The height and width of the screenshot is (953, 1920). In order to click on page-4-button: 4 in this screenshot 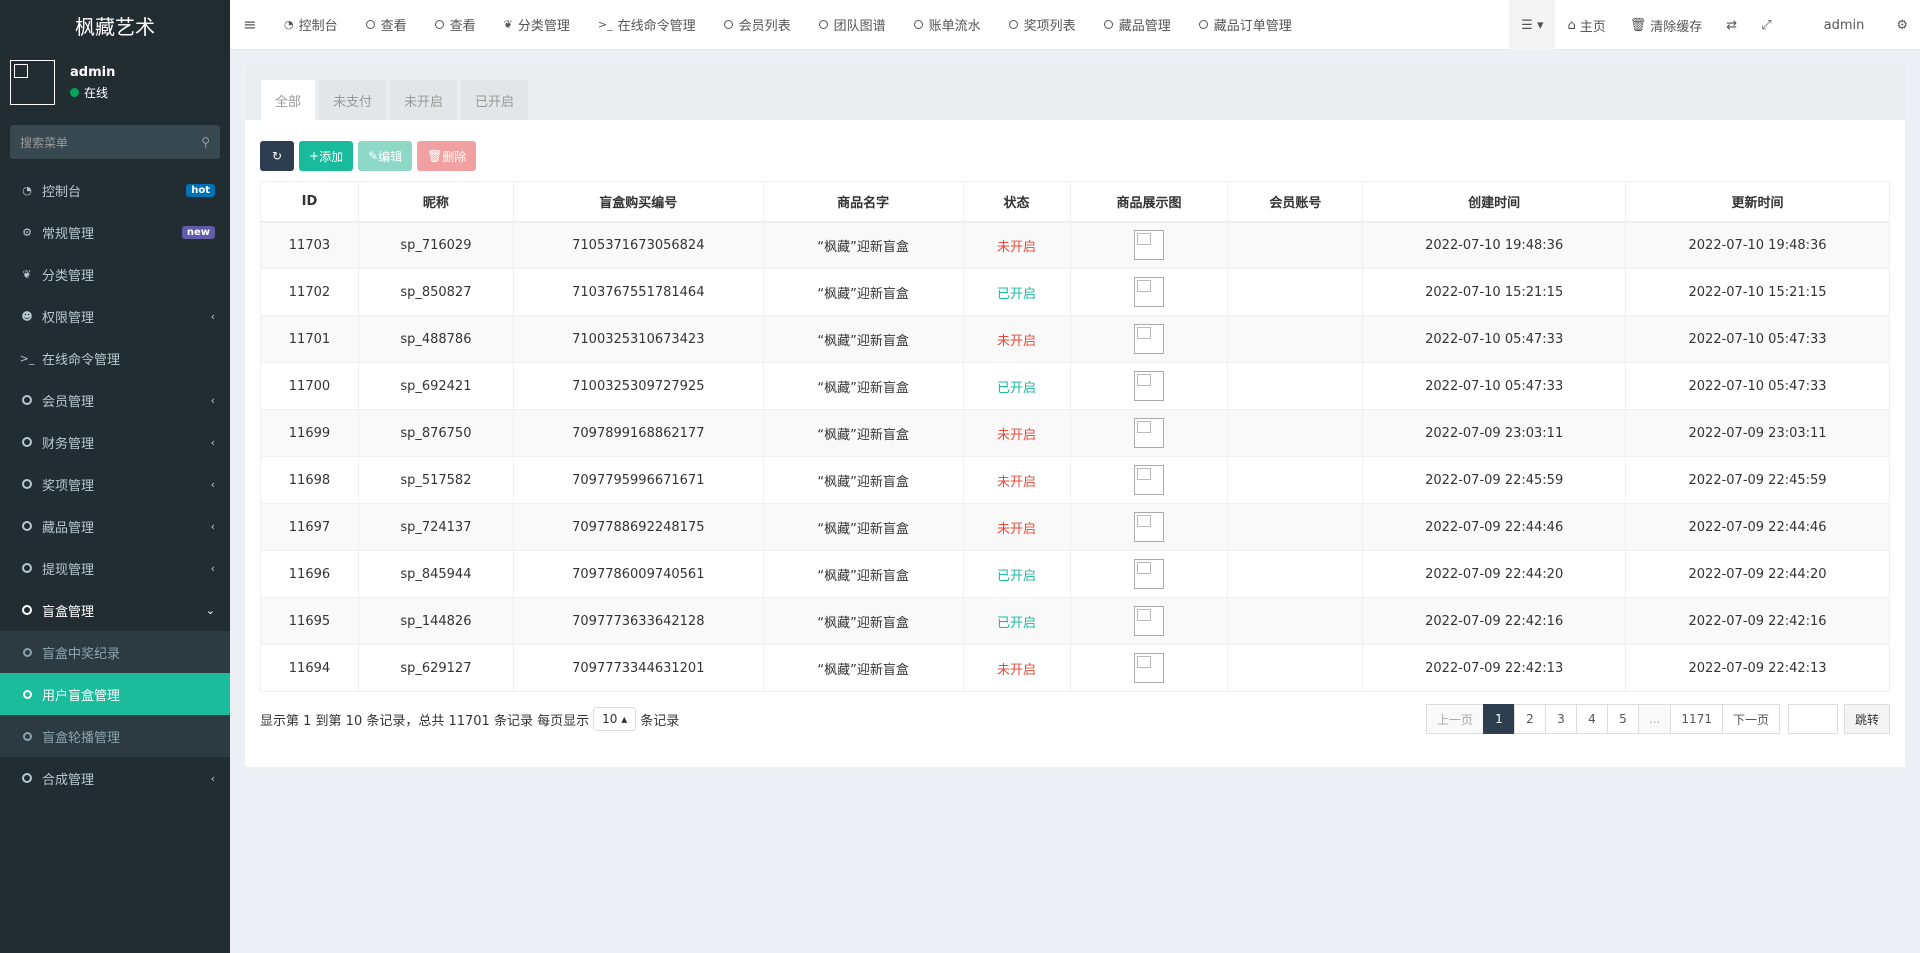, I will do `click(1591, 719)`.